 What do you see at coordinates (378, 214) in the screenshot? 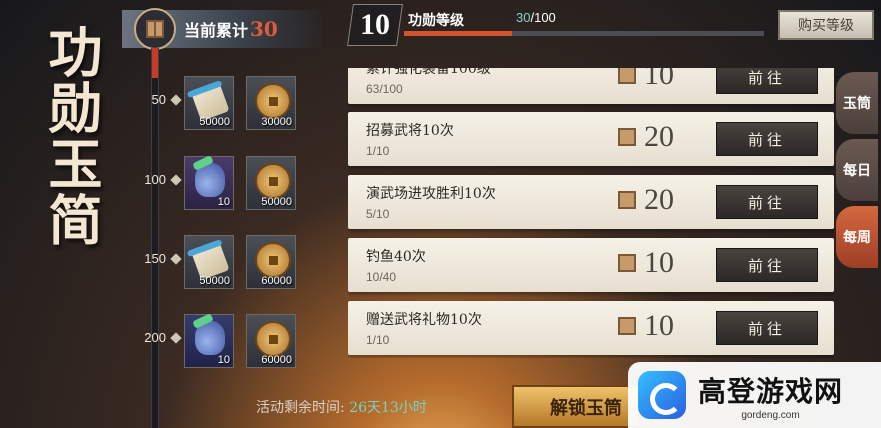
I see `task-progress: 5/10` at bounding box center [378, 214].